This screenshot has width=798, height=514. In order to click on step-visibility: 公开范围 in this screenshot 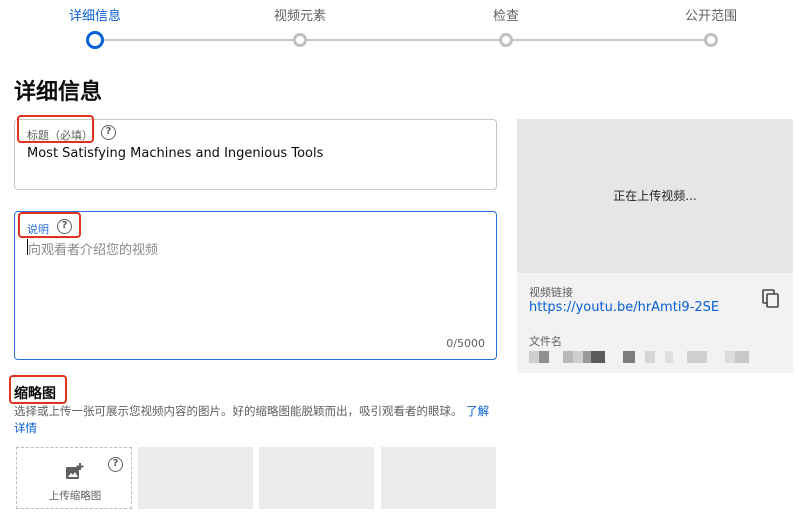, I will do `click(711, 23)`.